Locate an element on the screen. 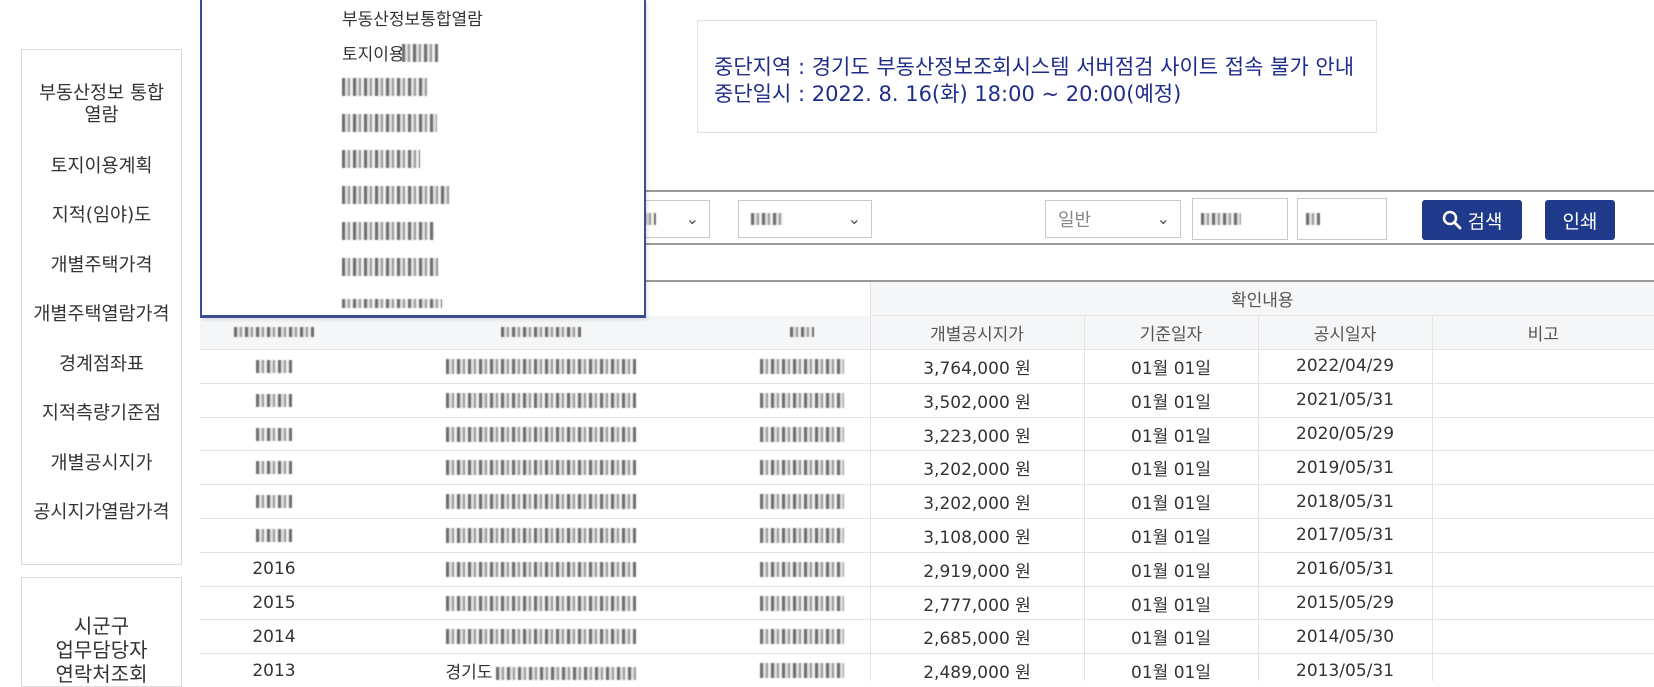 Image resolution: width=1654 pixels, height=687 pixels. sidebar-item-integrated-view: 부동산정보 통합 열람 is located at coordinates (101, 96).